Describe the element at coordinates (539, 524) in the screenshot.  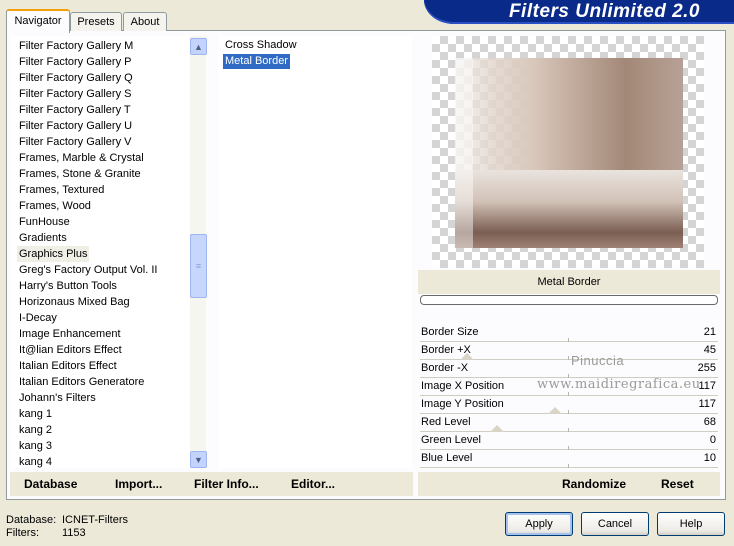
I see `apply-button: Apply` at that location.